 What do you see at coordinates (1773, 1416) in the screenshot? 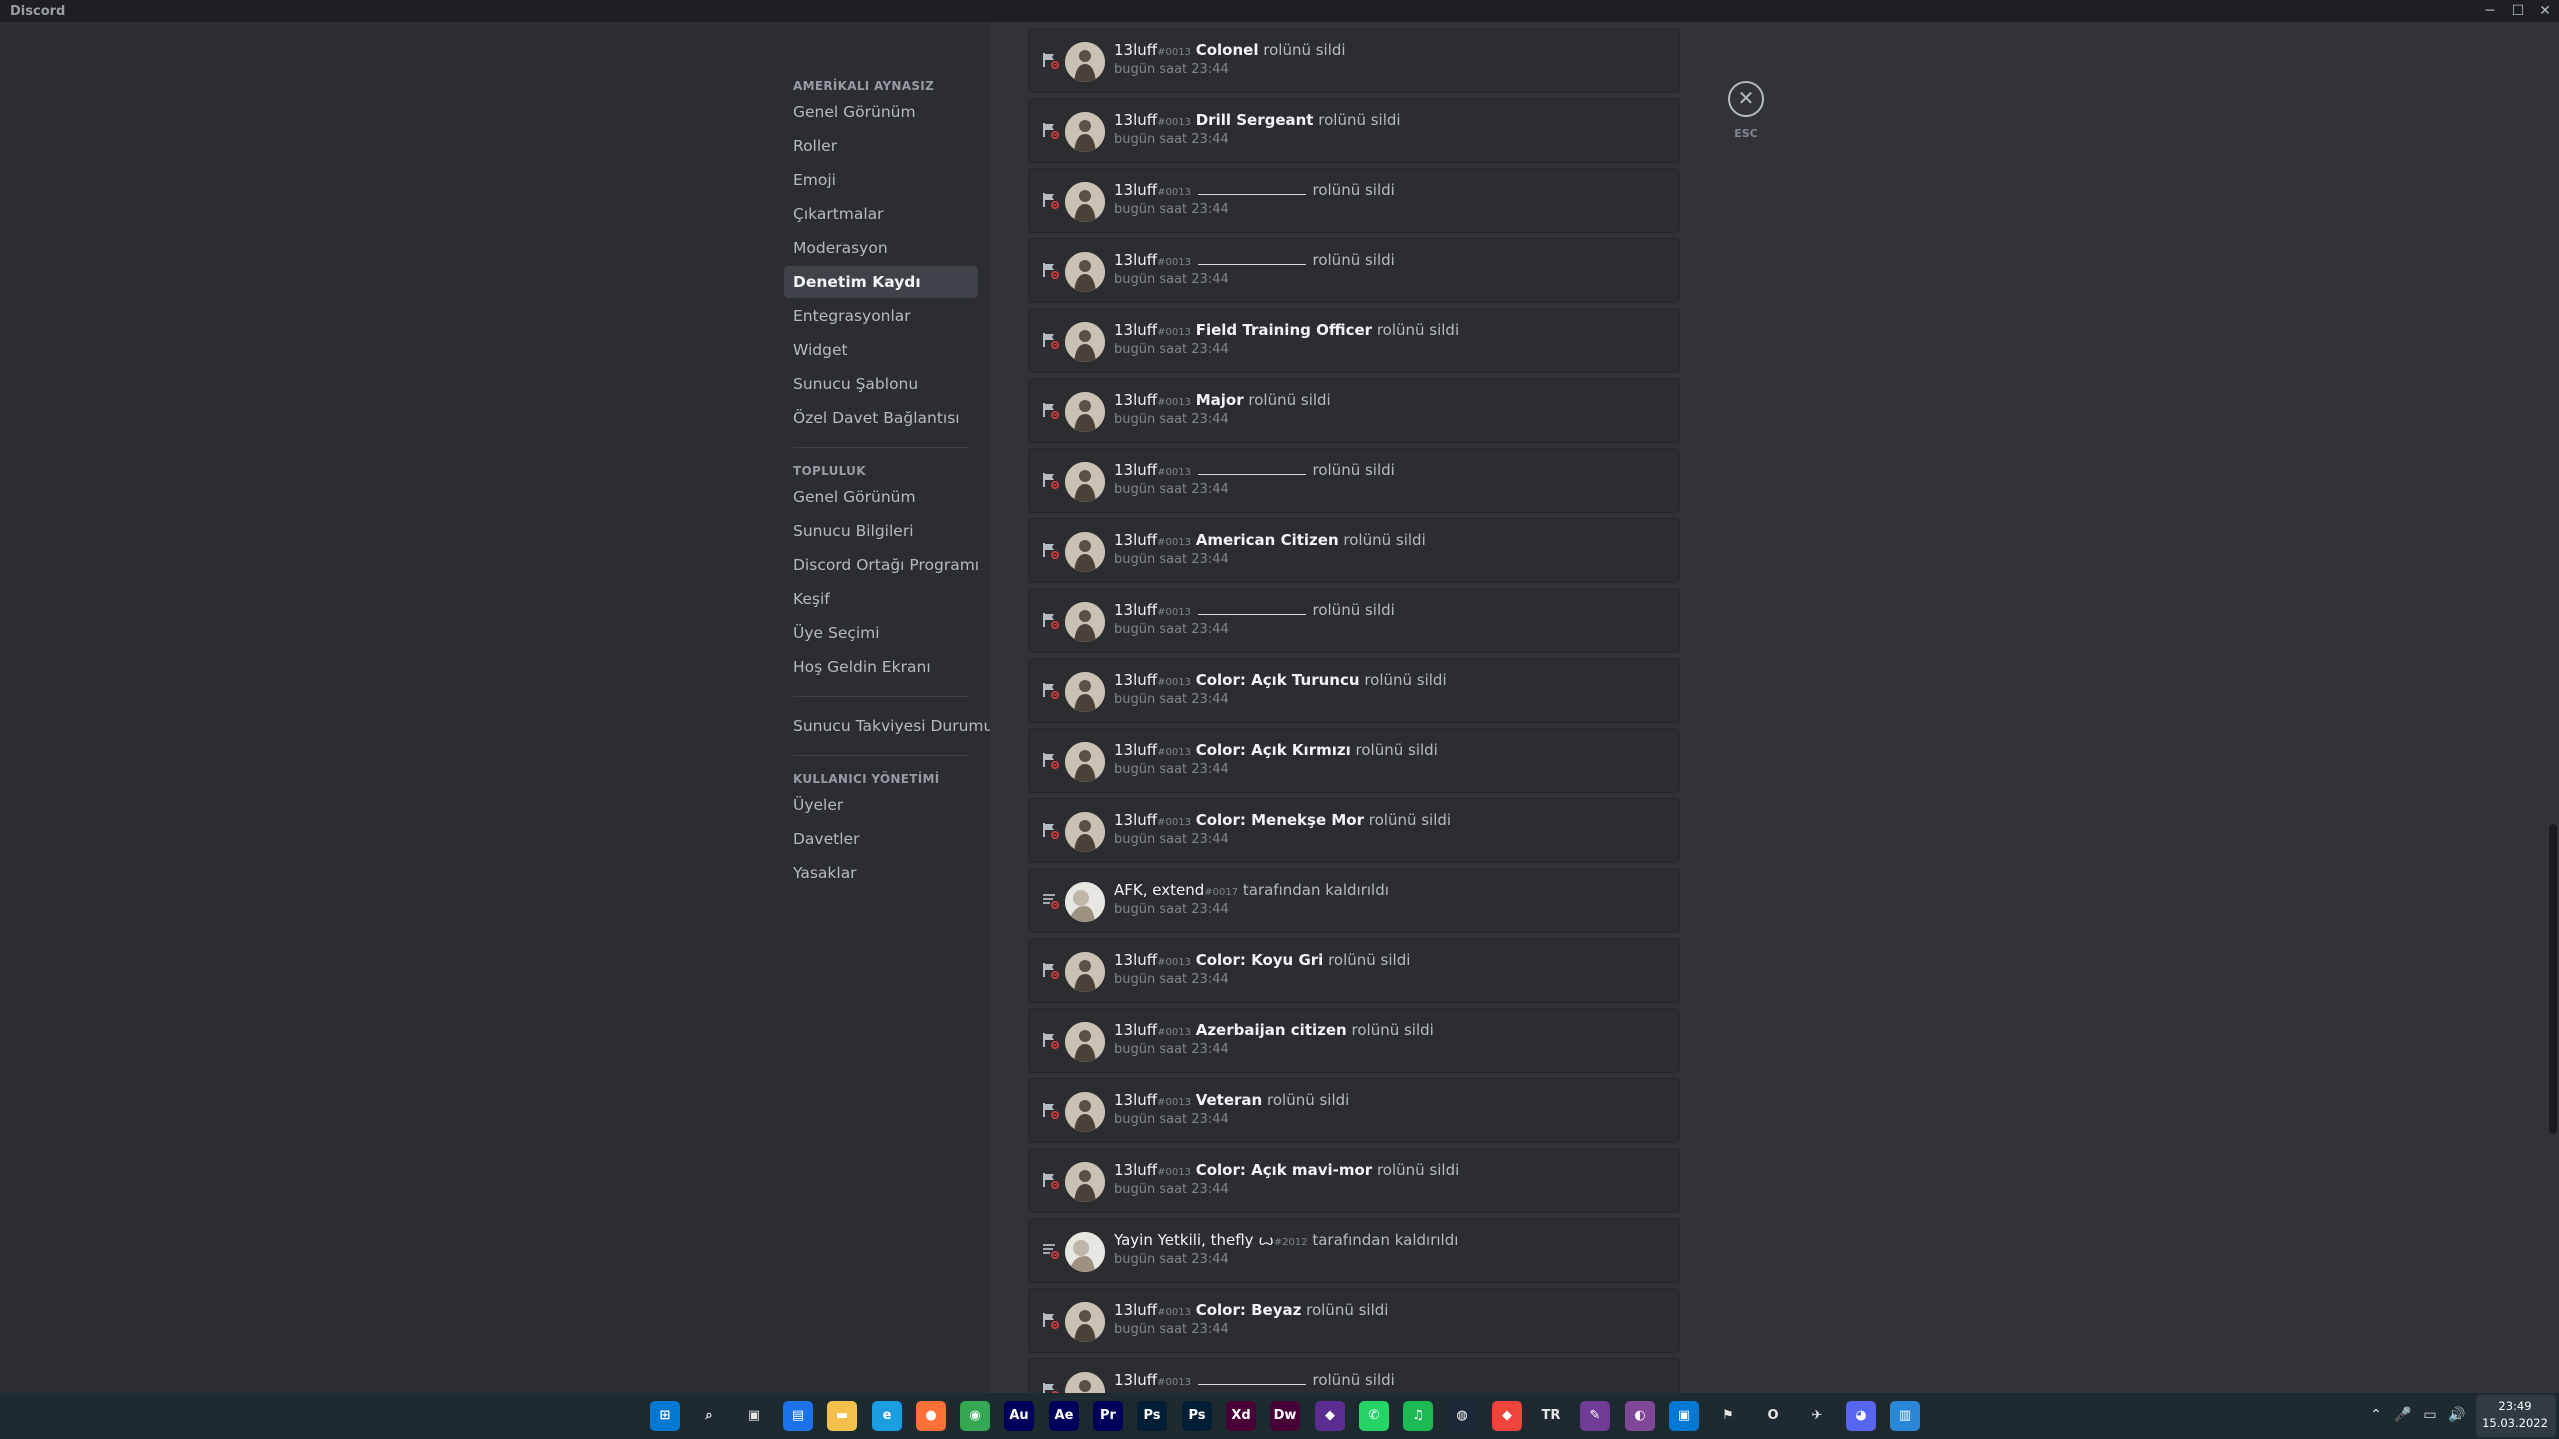
I see `opera-icon: O` at bounding box center [1773, 1416].